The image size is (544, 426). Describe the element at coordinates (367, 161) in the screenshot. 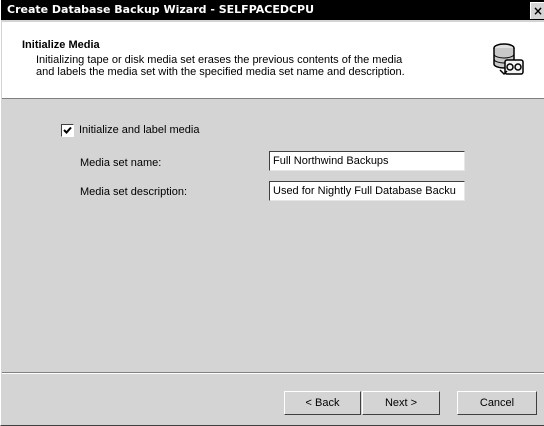

I see `media-set-name-input: Full Northwind Backups` at that location.